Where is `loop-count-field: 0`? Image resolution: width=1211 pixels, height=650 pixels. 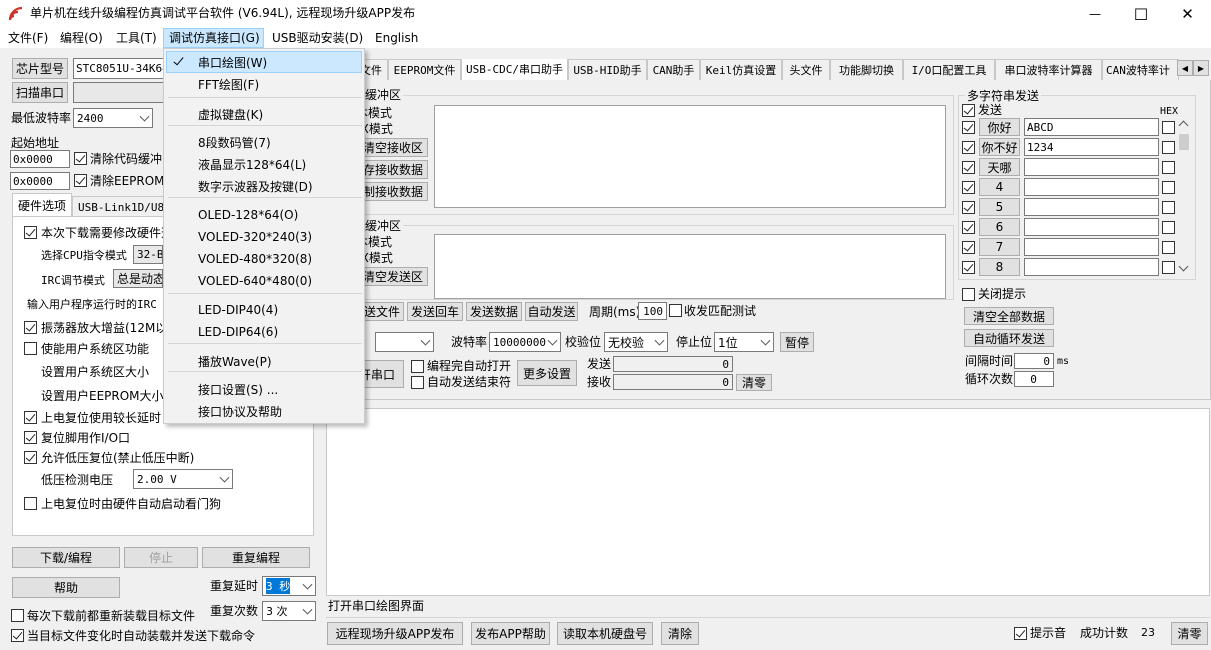
loop-count-field: 0 is located at coordinates (1034, 379).